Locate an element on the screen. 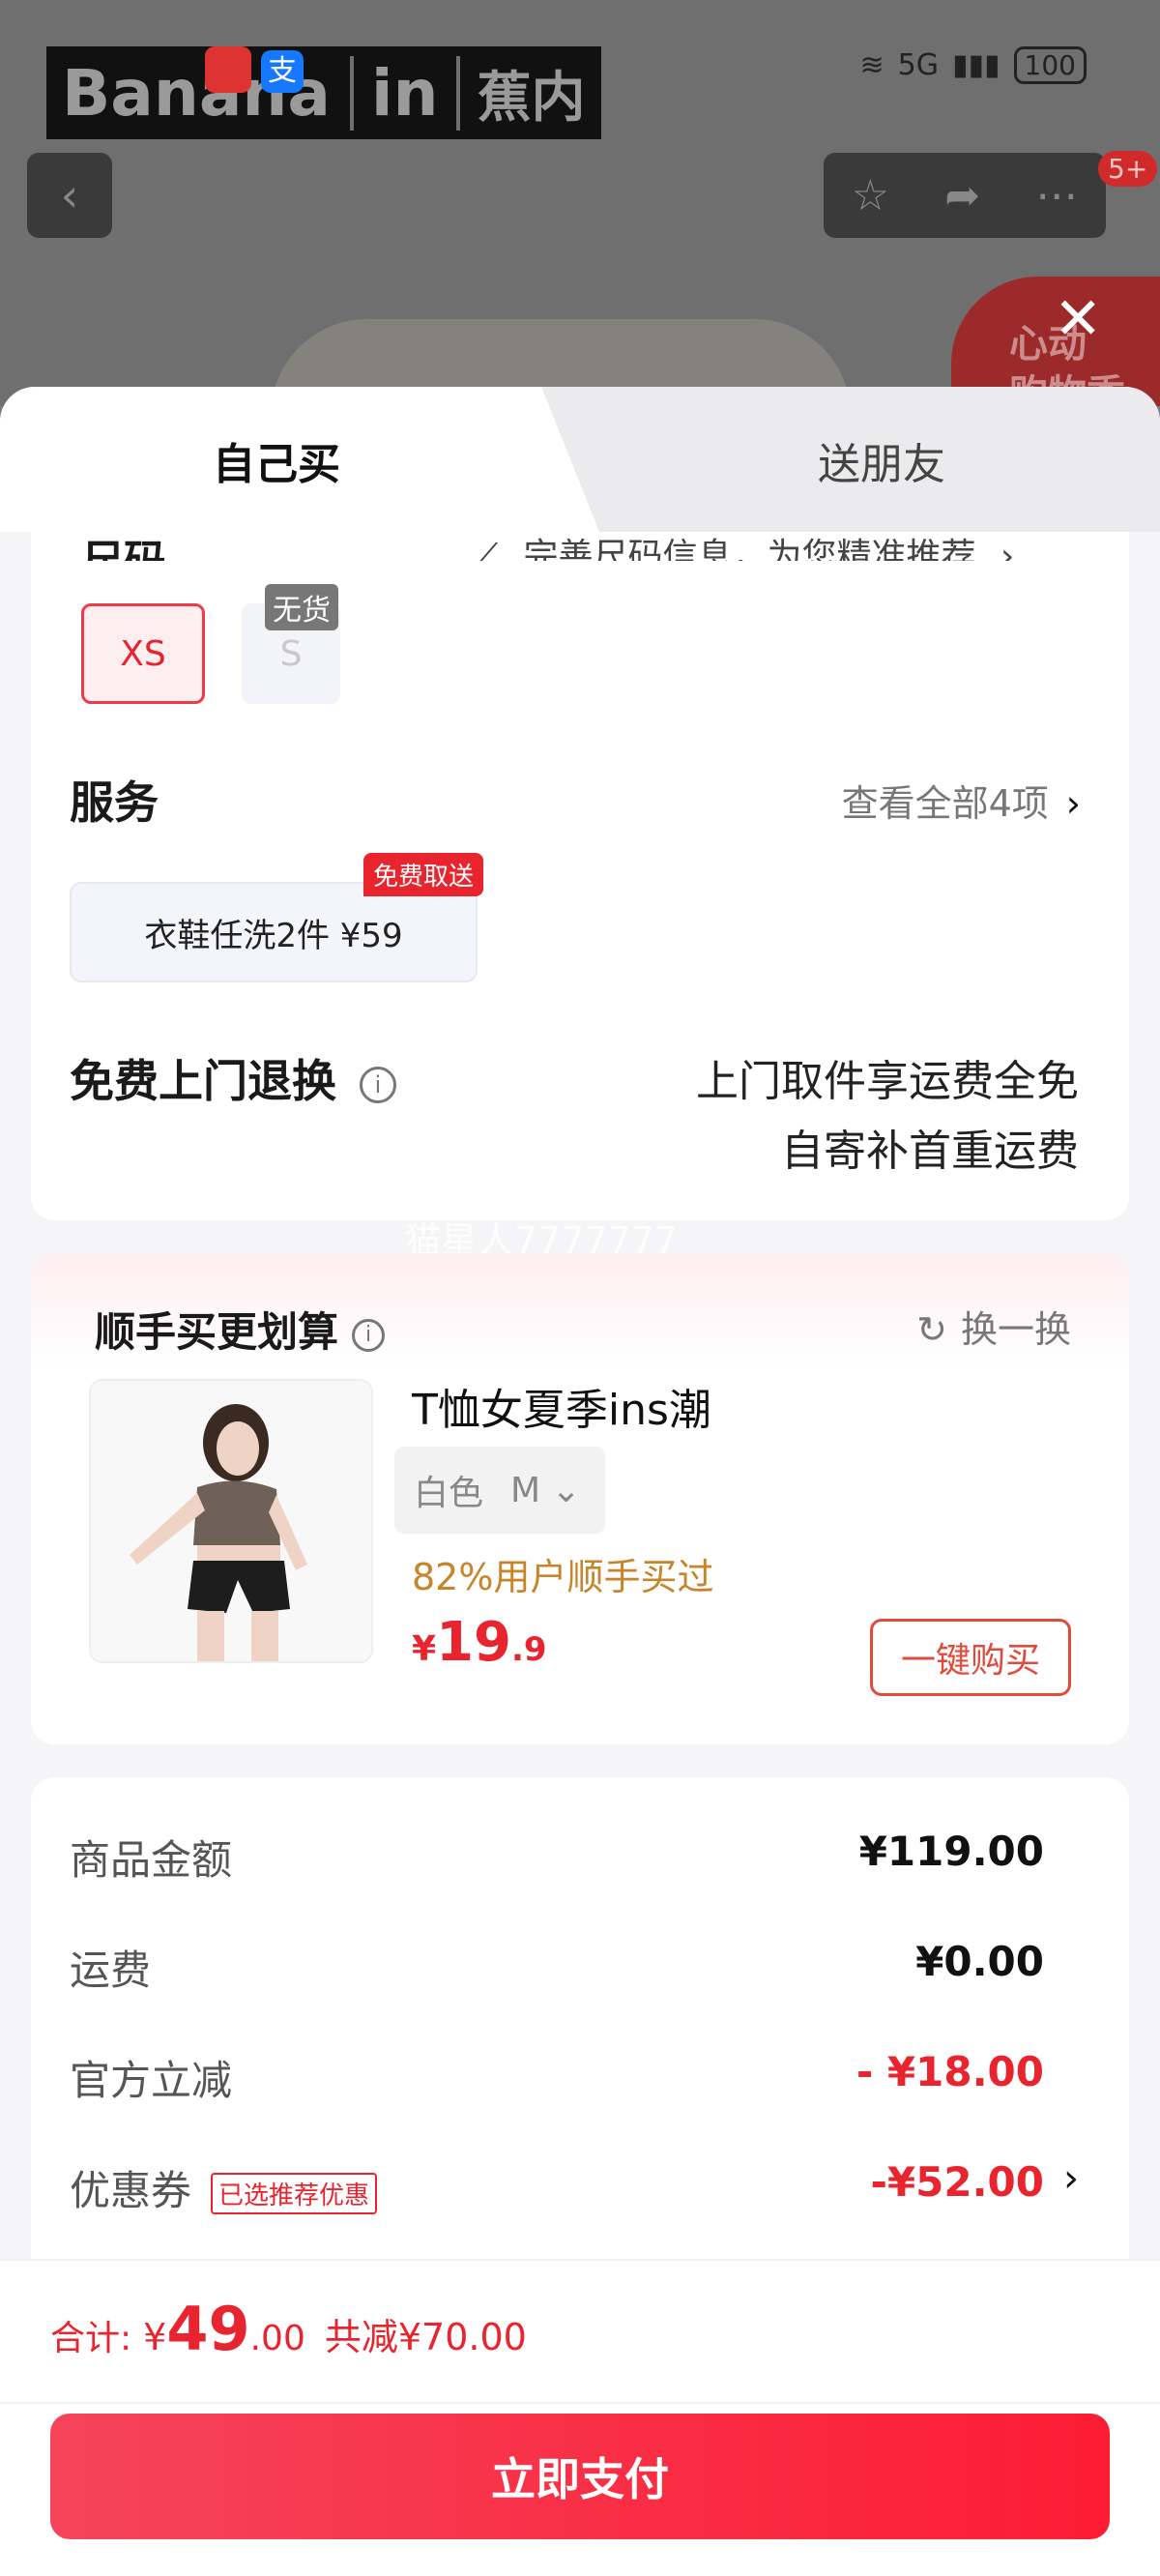 The width and height of the screenshot is (1160, 2576). signal-bars-icon: ▮▮▮ is located at coordinates (976, 65).